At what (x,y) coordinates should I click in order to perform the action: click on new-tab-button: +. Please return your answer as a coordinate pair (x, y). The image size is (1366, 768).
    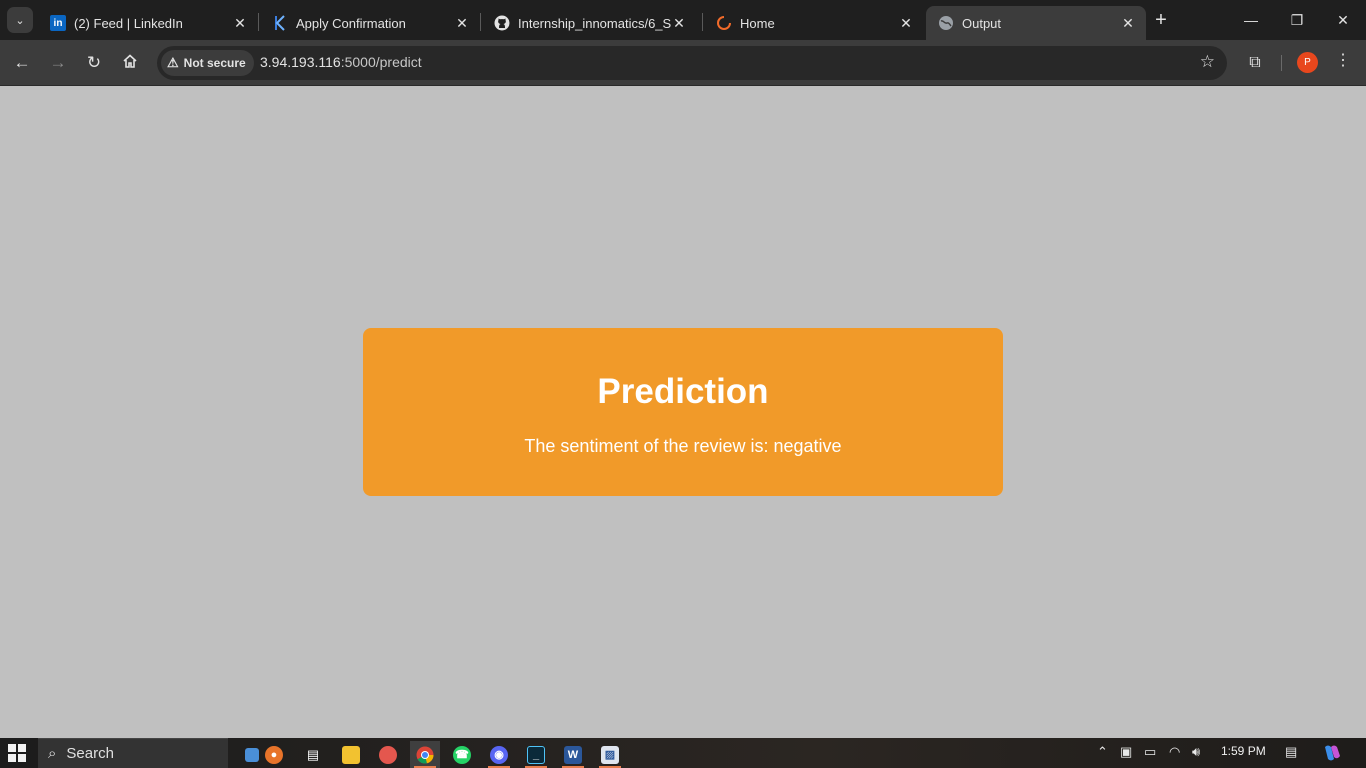
    Looking at the image, I should click on (1161, 20).